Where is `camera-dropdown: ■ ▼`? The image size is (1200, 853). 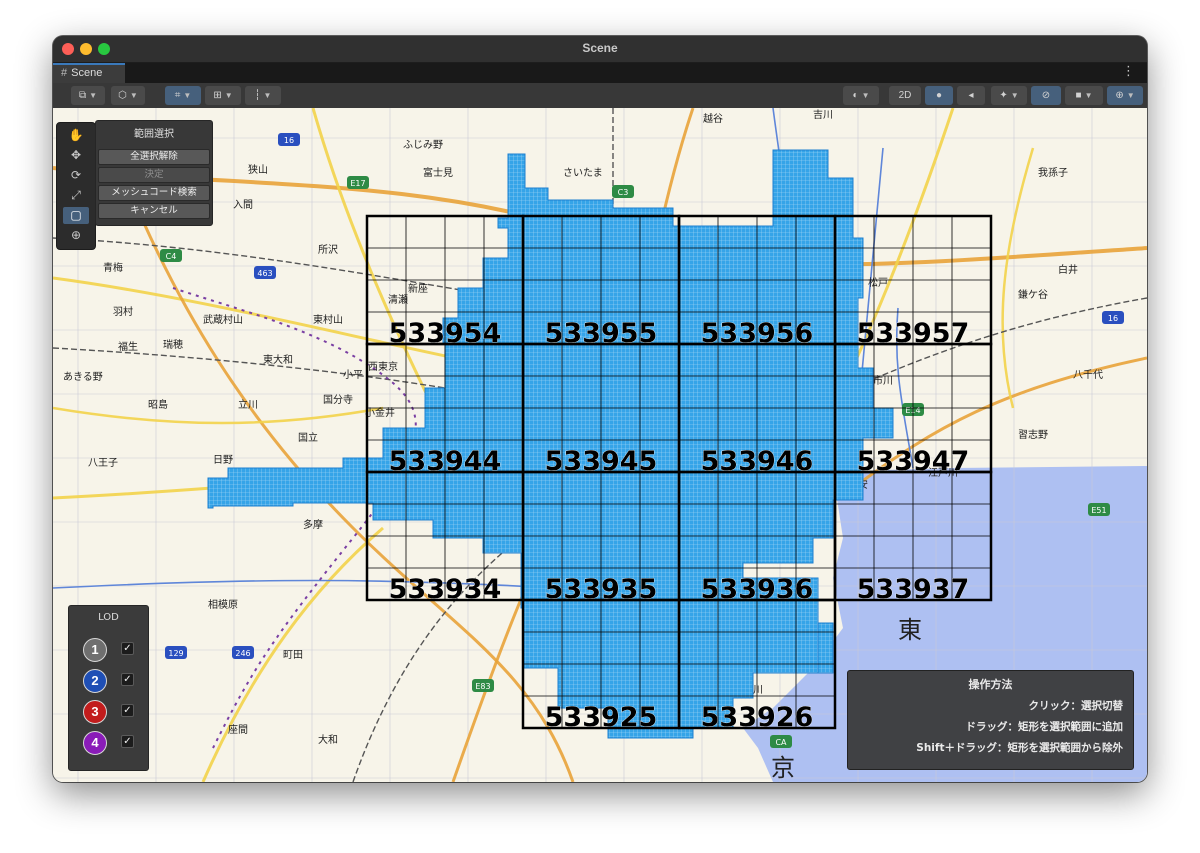 camera-dropdown: ■ ▼ is located at coordinates (1084, 95).